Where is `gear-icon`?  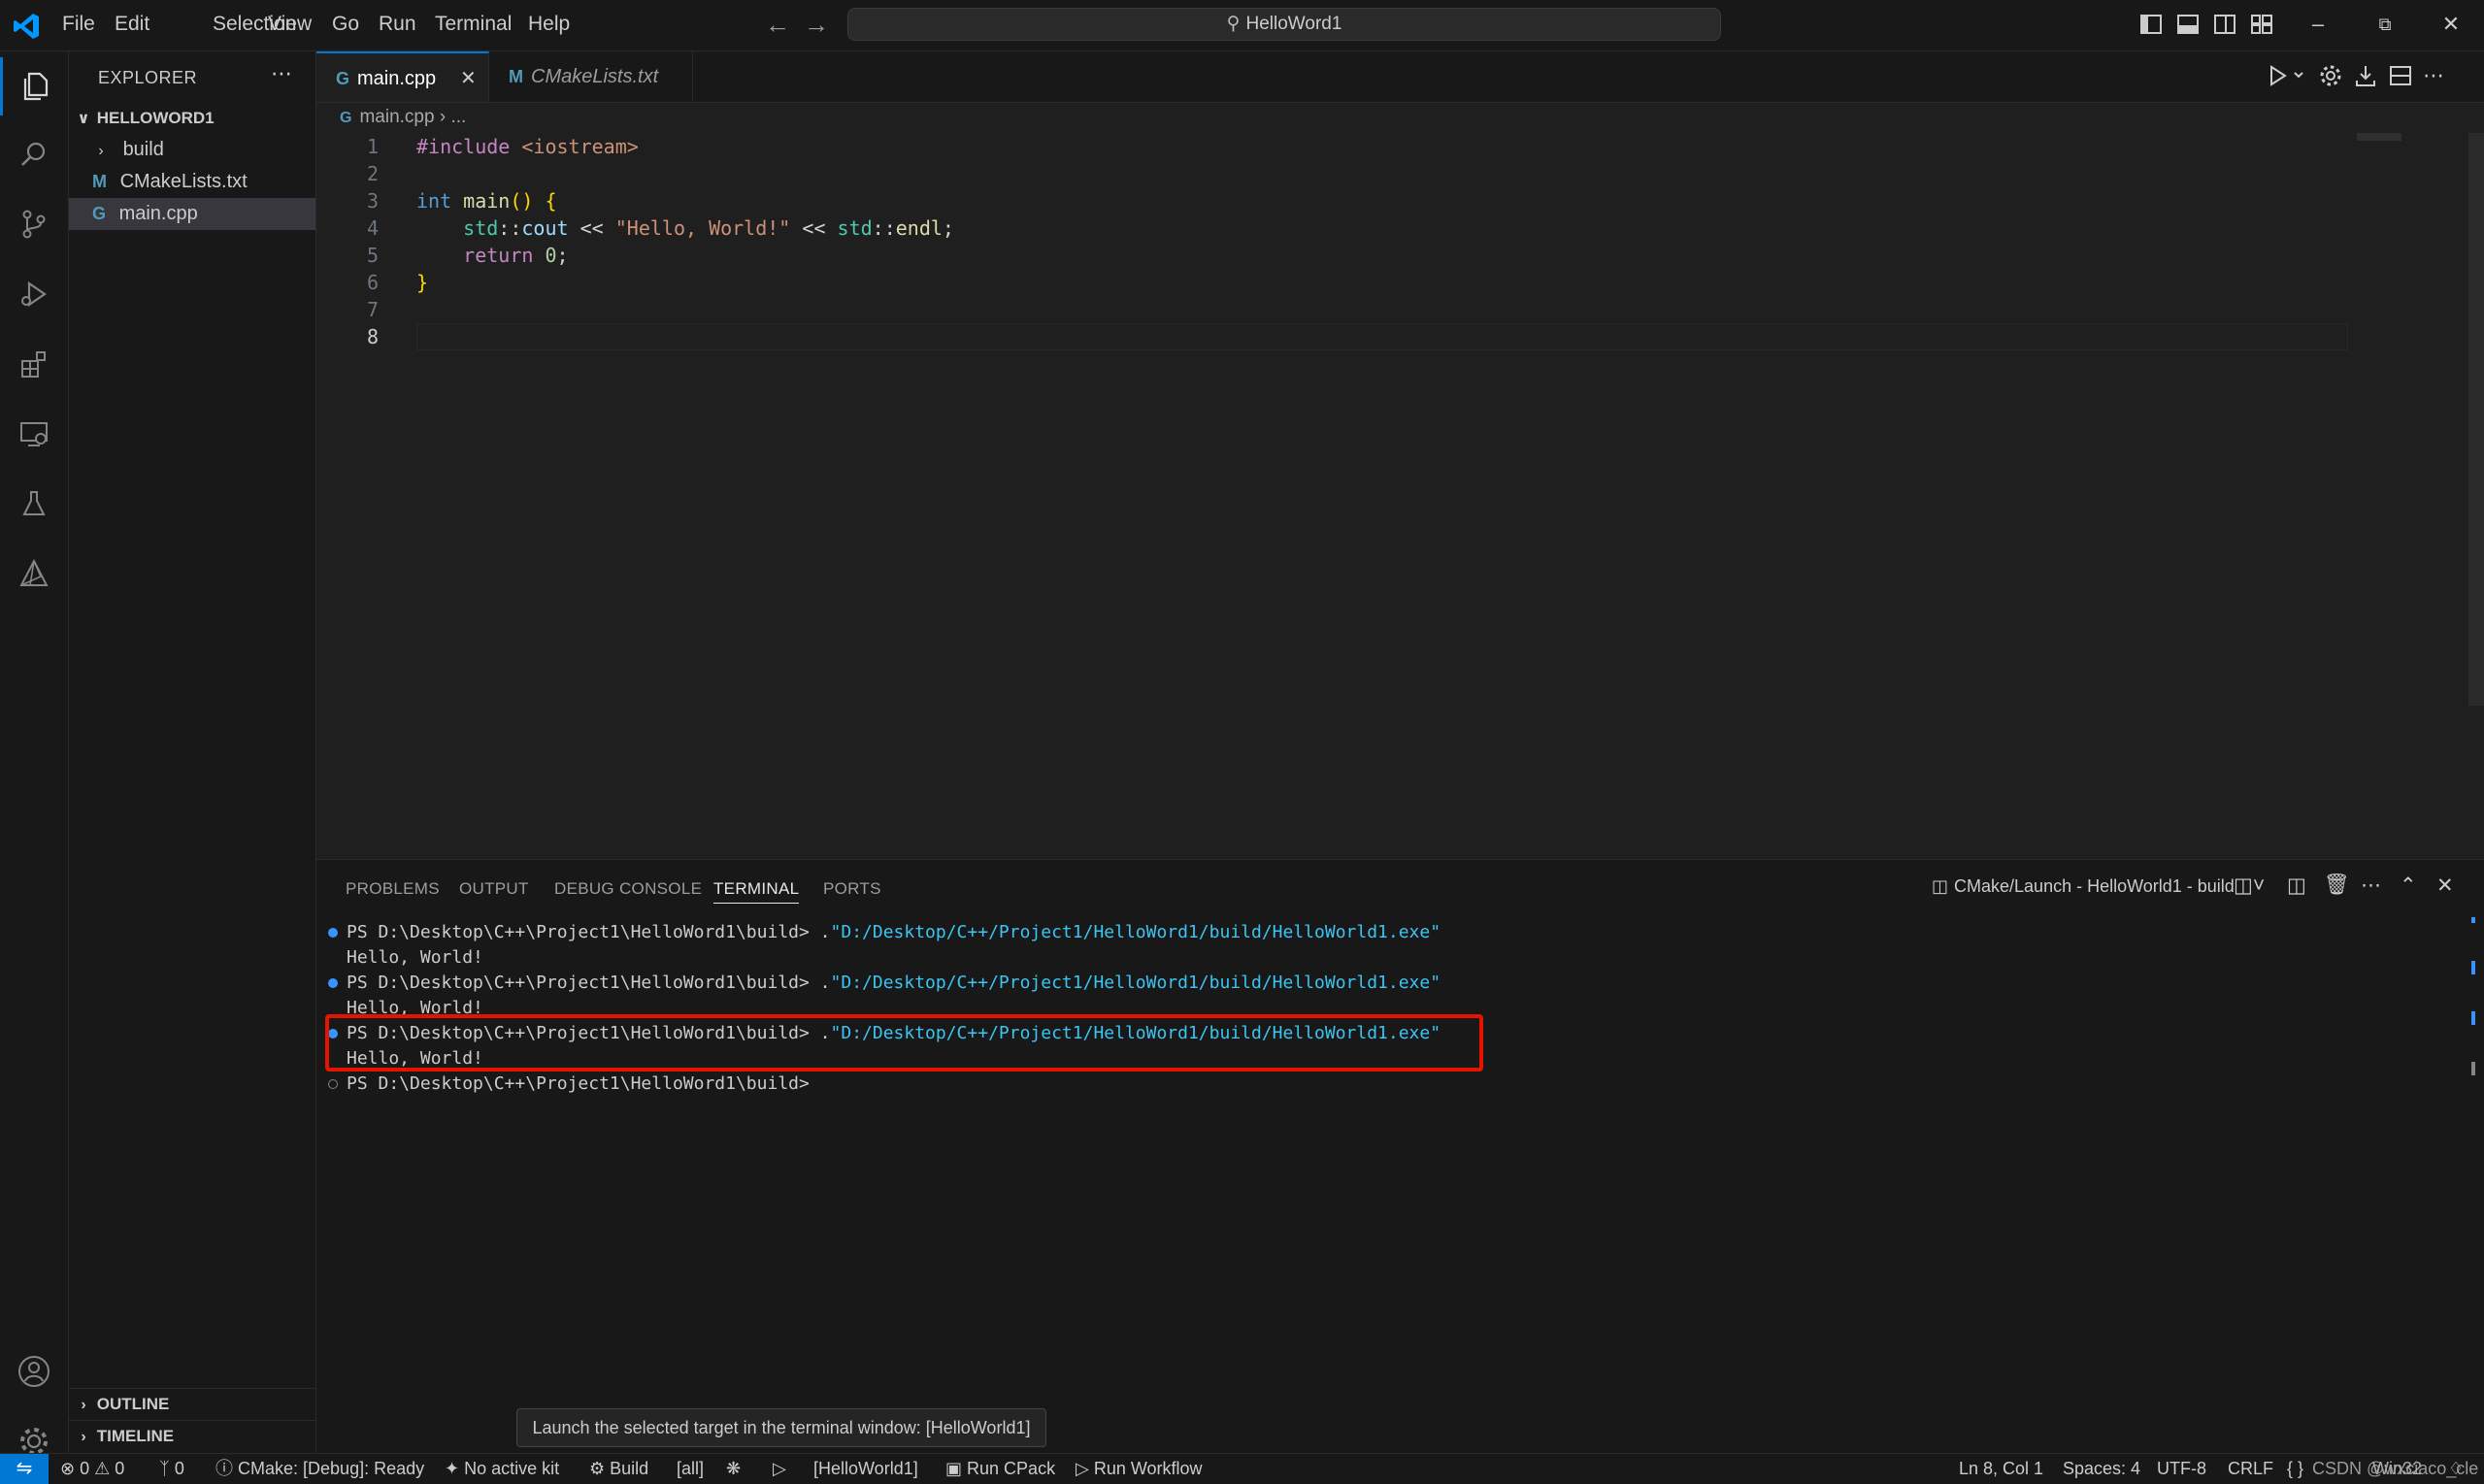
gear-icon is located at coordinates (2330, 75).